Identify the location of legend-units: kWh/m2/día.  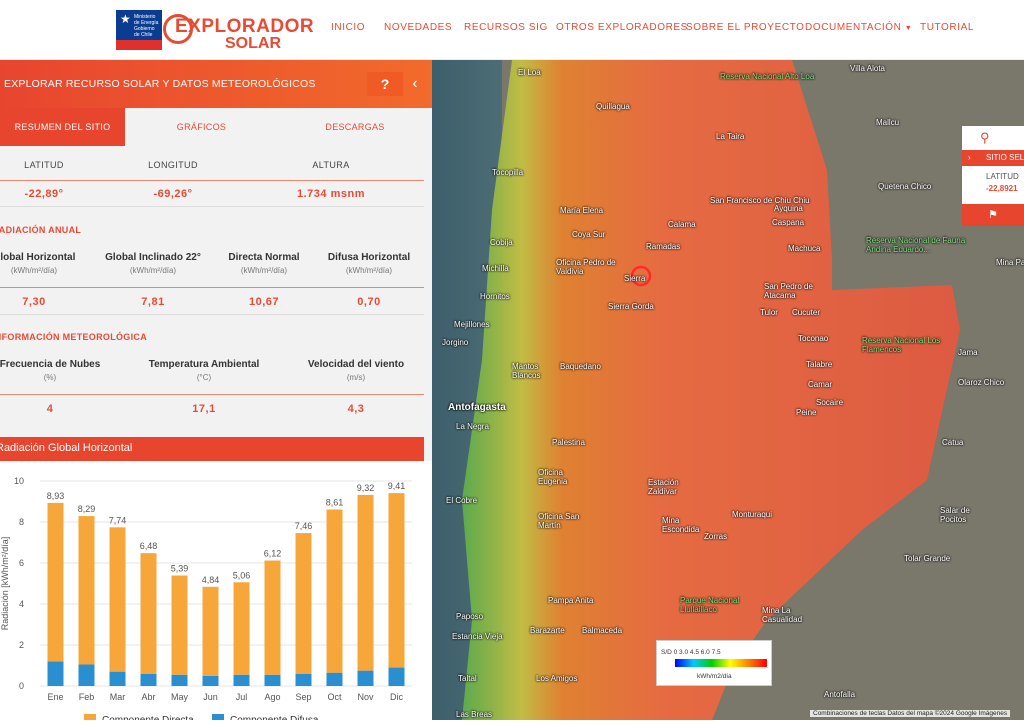
(714, 676).